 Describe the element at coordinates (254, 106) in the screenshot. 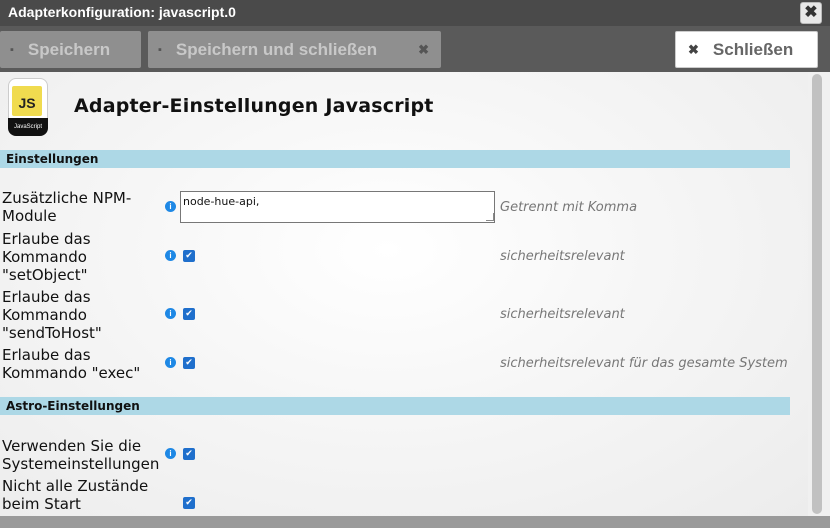

I see `page-title: Adapter-Einstellungen Javascript` at that location.